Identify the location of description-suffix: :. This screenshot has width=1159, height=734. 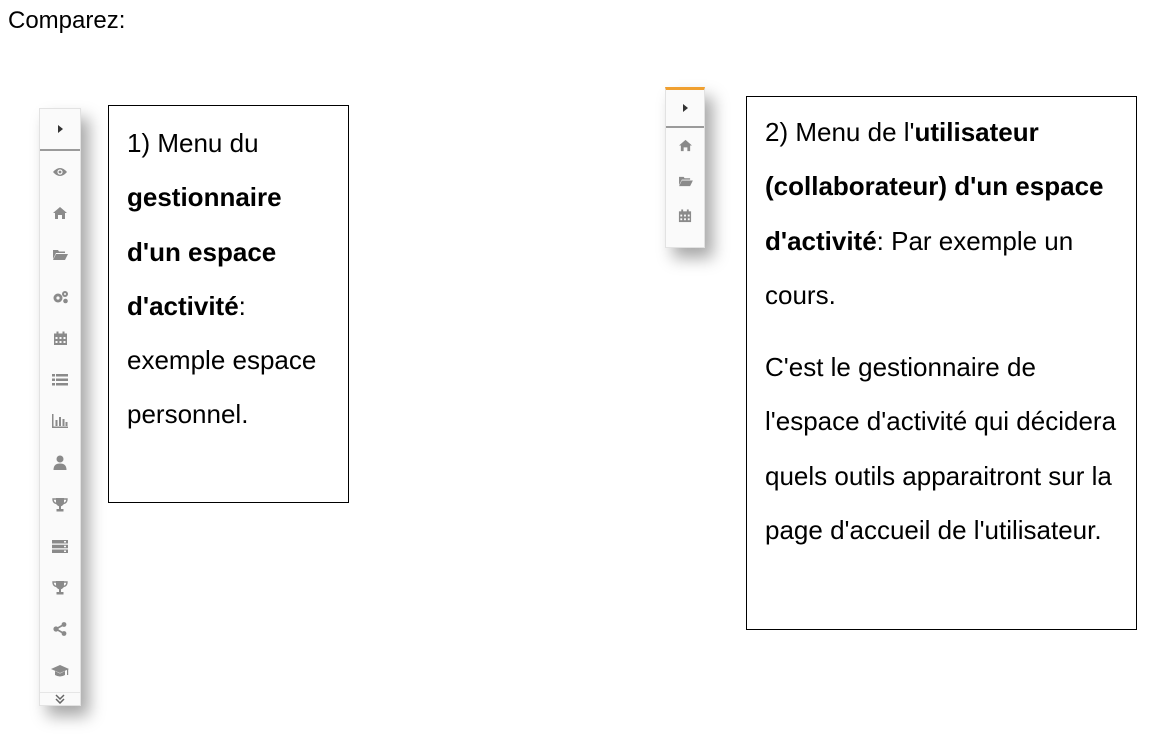
(242, 305).